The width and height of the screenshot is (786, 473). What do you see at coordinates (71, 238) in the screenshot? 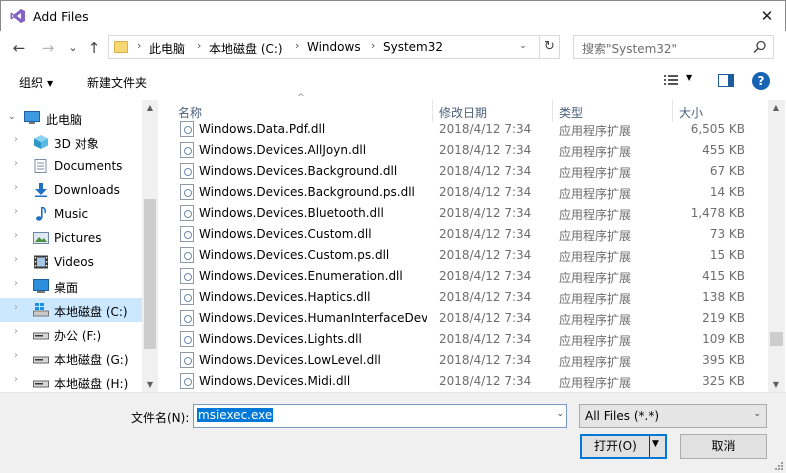
I see `nav-item-pictures: › Pictures` at bounding box center [71, 238].